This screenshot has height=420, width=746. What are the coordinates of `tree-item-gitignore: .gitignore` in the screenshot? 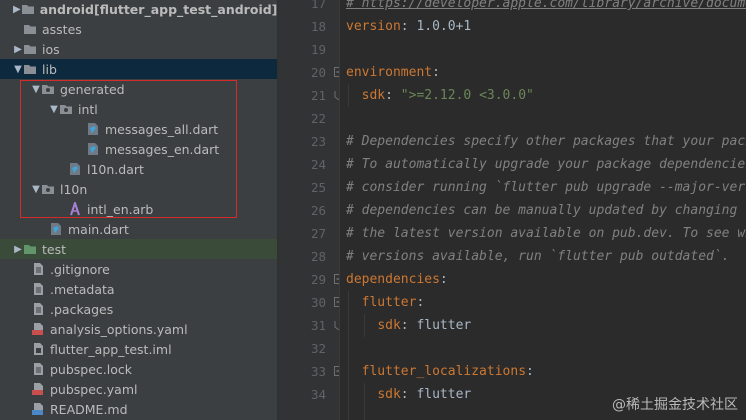 It's located at (138, 269).